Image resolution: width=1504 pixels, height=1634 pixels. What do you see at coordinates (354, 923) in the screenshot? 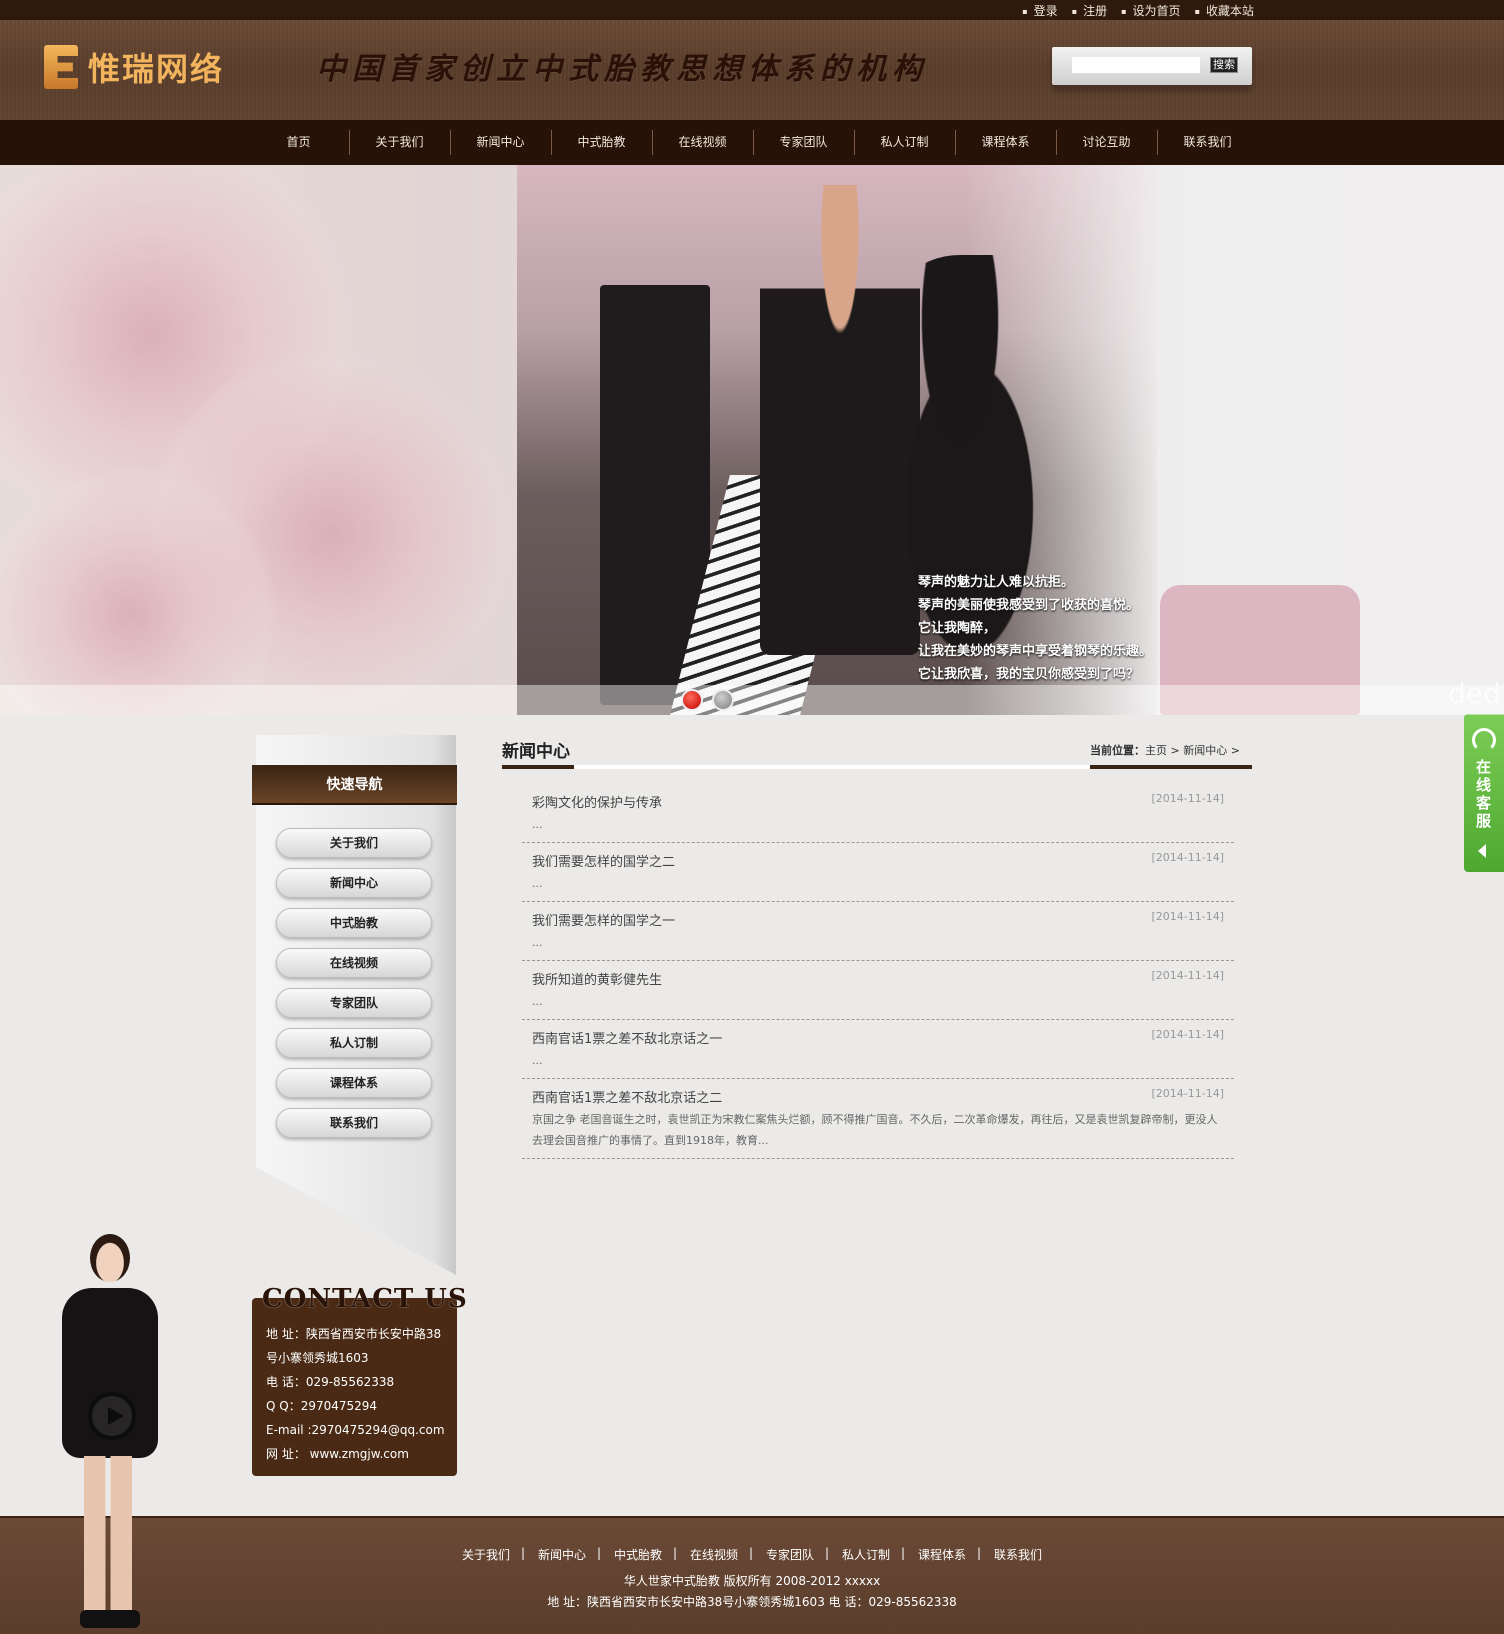
I see `sidebar-item-prenatal: 中式胎教` at bounding box center [354, 923].